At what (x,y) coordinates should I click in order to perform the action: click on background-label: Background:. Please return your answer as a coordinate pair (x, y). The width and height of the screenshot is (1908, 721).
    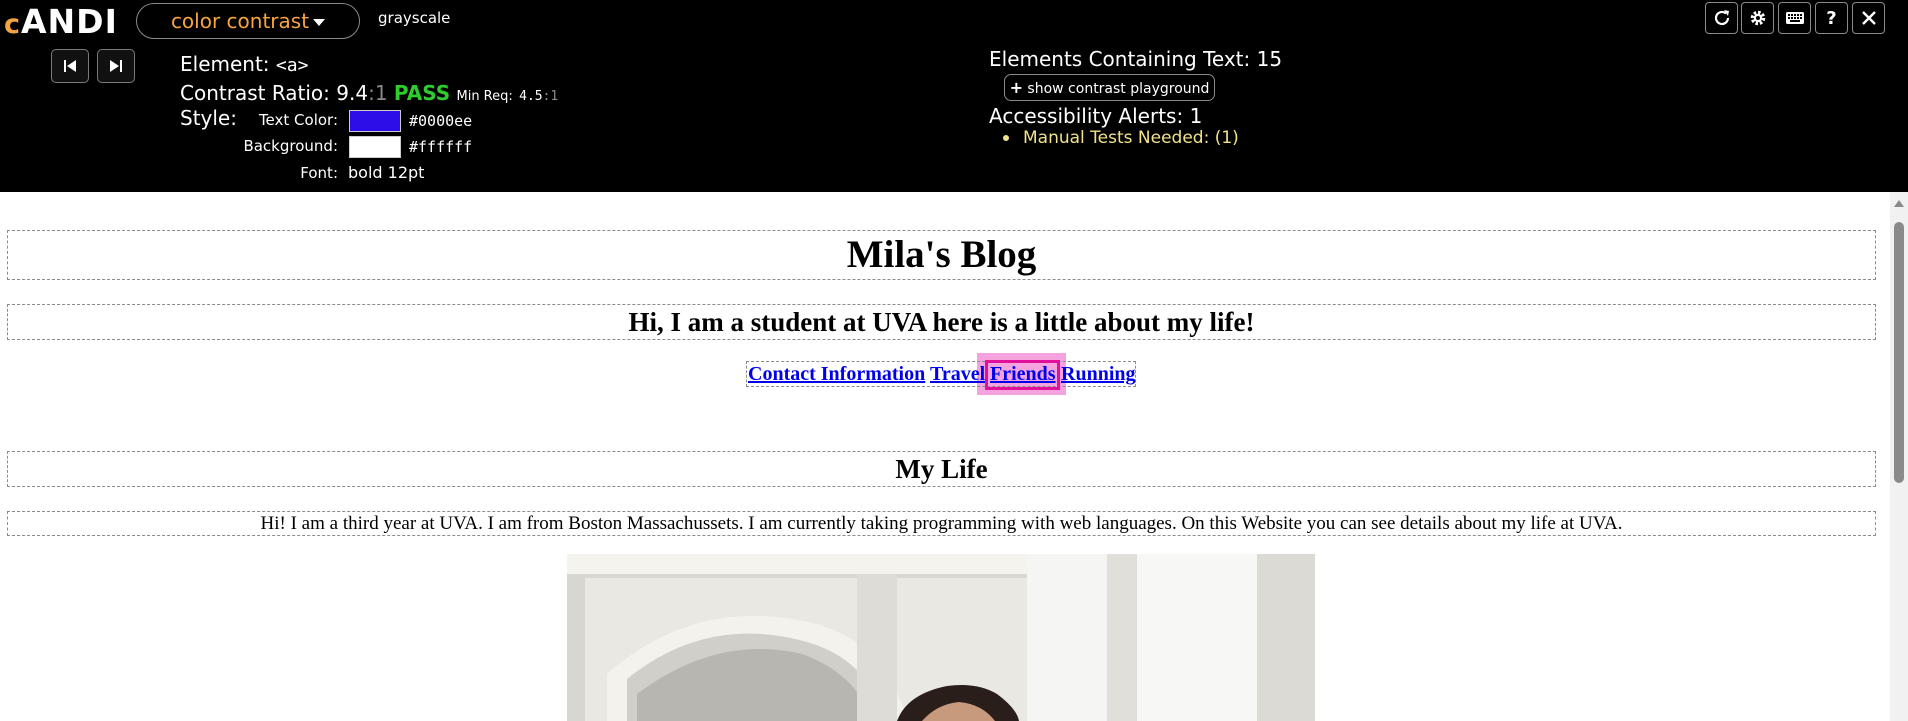
    Looking at the image, I should click on (290, 146).